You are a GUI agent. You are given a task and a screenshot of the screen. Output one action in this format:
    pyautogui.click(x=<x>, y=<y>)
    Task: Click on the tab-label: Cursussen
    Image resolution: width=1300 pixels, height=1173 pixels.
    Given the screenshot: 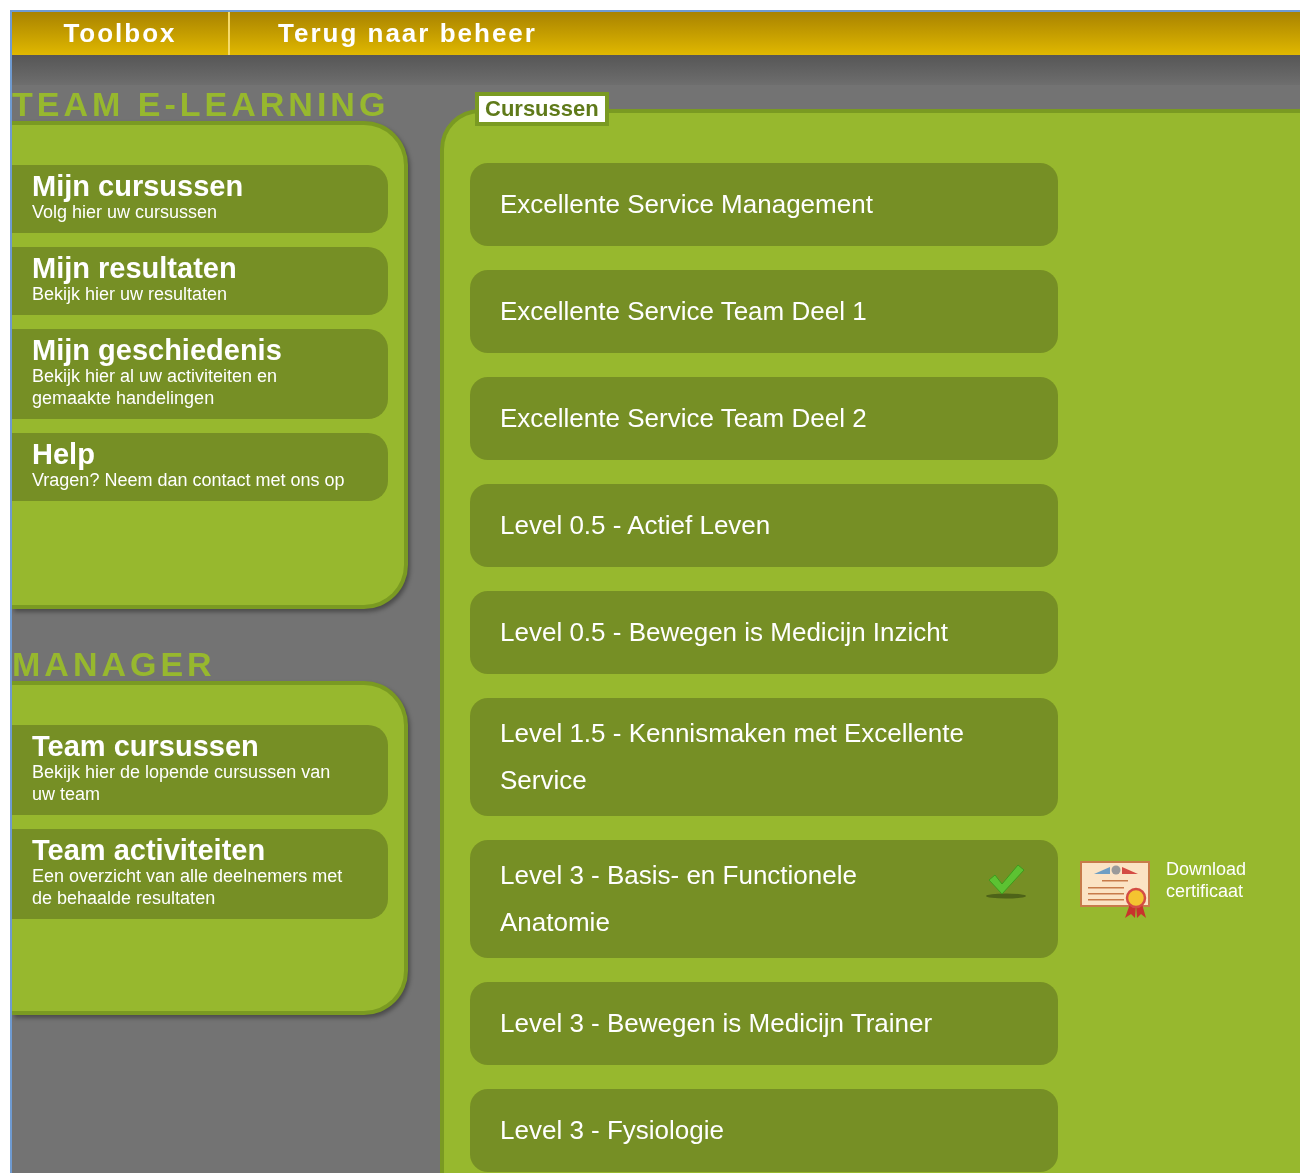 What is the action you would take?
    pyautogui.click(x=542, y=109)
    